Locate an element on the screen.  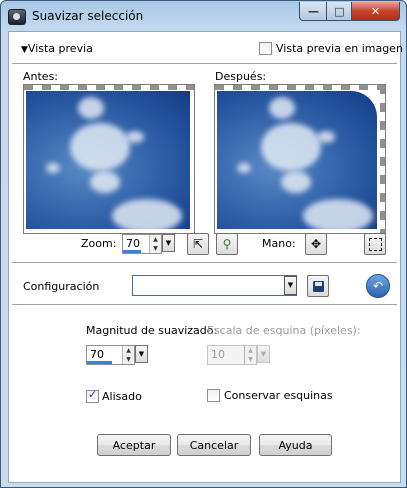
zoom-value: 70 is located at coordinates (133, 243).